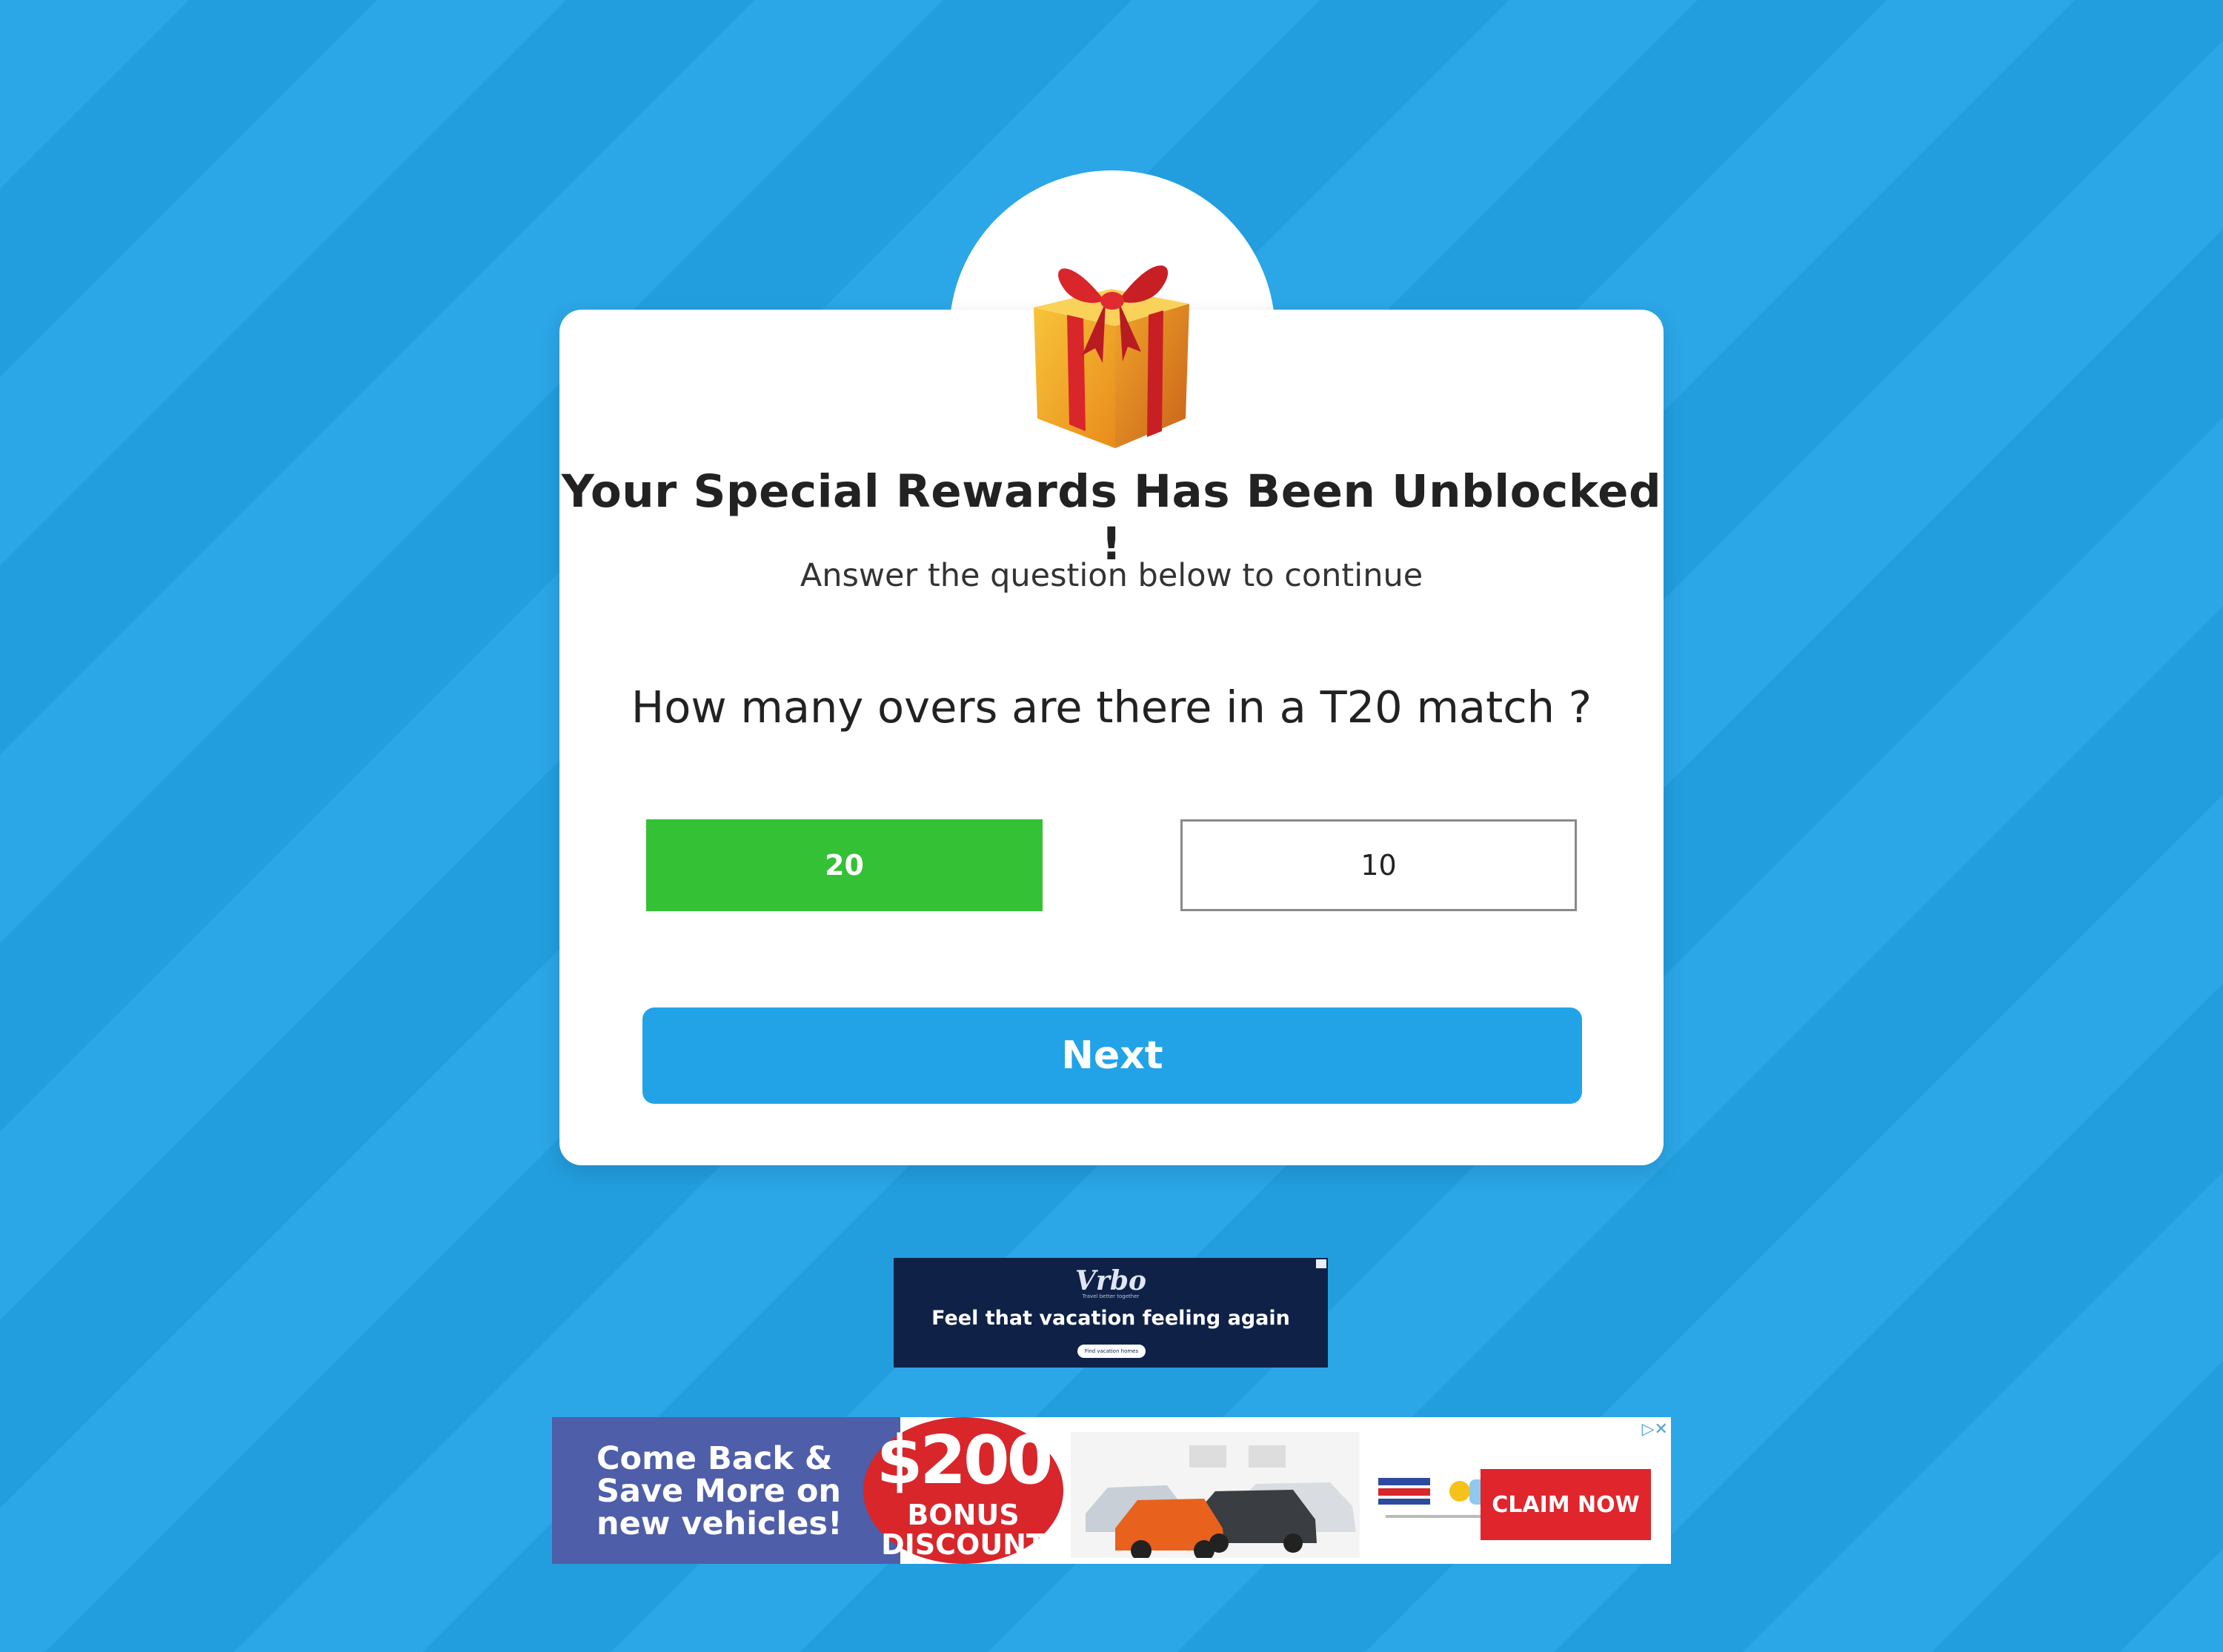 This screenshot has height=1652, width=2223. I want to click on ad-line-1: Come Back &, so click(715, 1458).